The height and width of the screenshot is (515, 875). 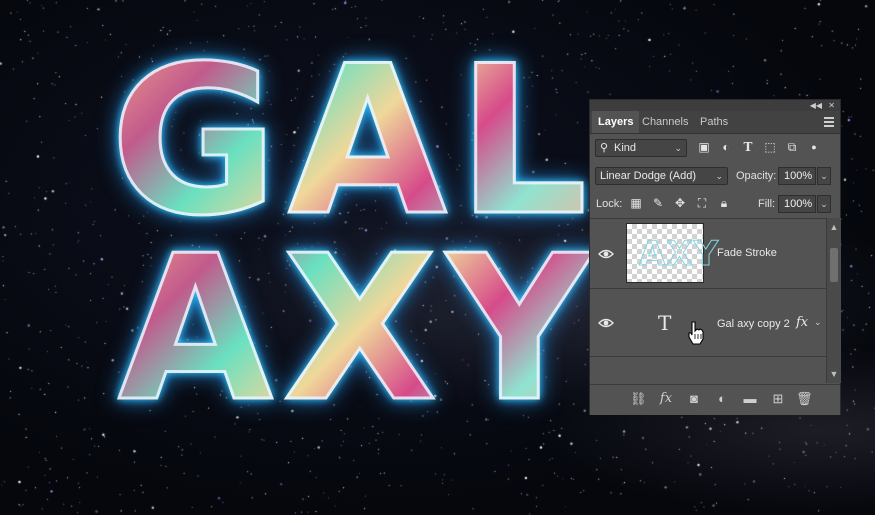 I want to click on lock-artboard-icon: ⛶, so click(x=702, y=203).